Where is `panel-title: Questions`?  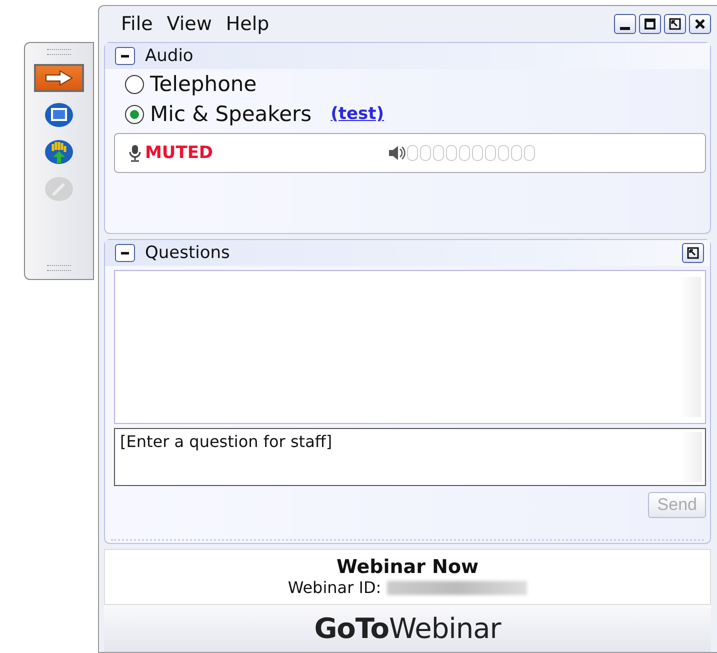 panel-title: Questions is located at coordinates (187, 253).